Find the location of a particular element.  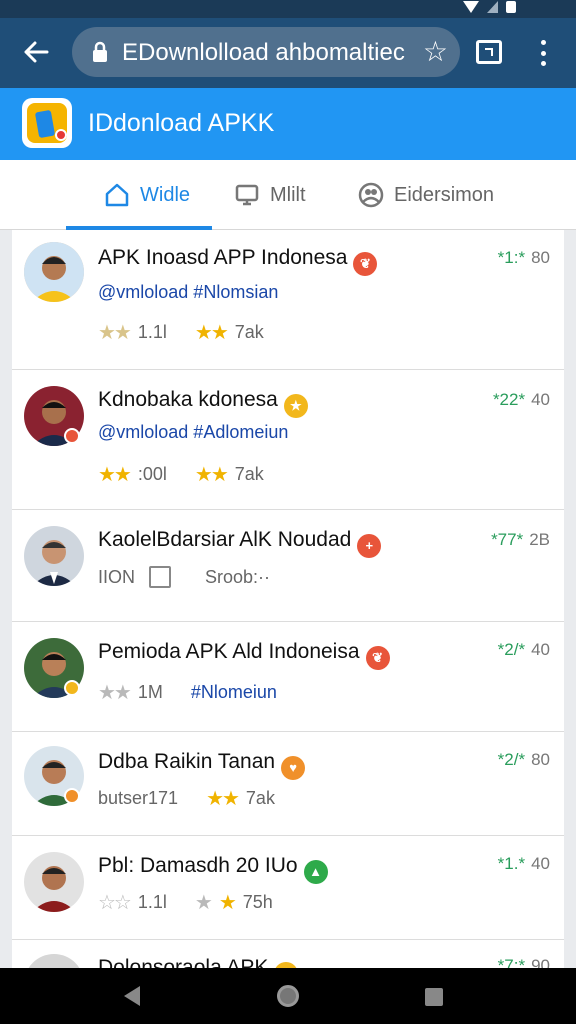

item-title: APK Inoasd APP Indonesa ❦ is located at coordinates (238, 261).